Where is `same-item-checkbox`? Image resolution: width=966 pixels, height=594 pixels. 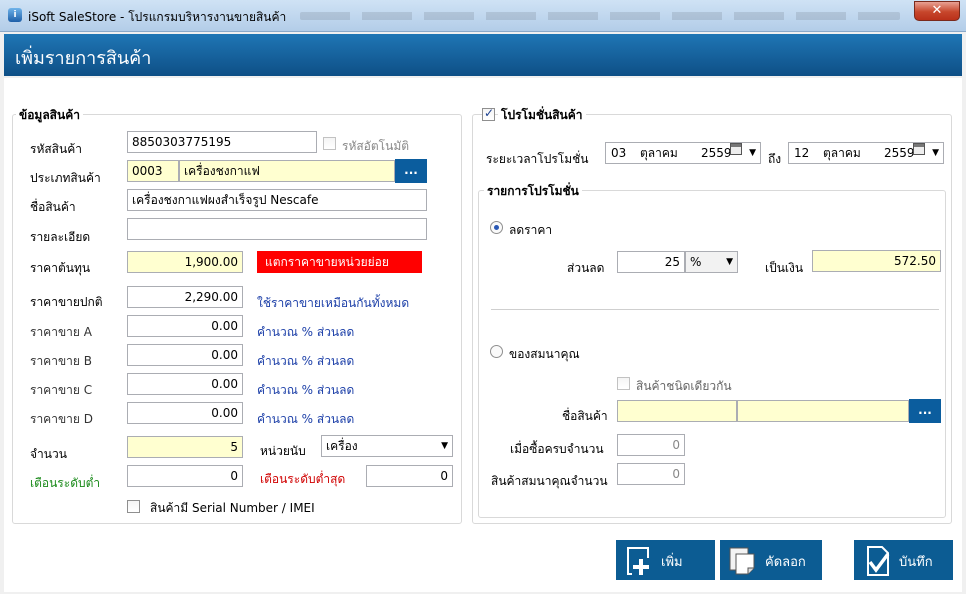
same-item-checkbox is located at coordinates (623, 383).